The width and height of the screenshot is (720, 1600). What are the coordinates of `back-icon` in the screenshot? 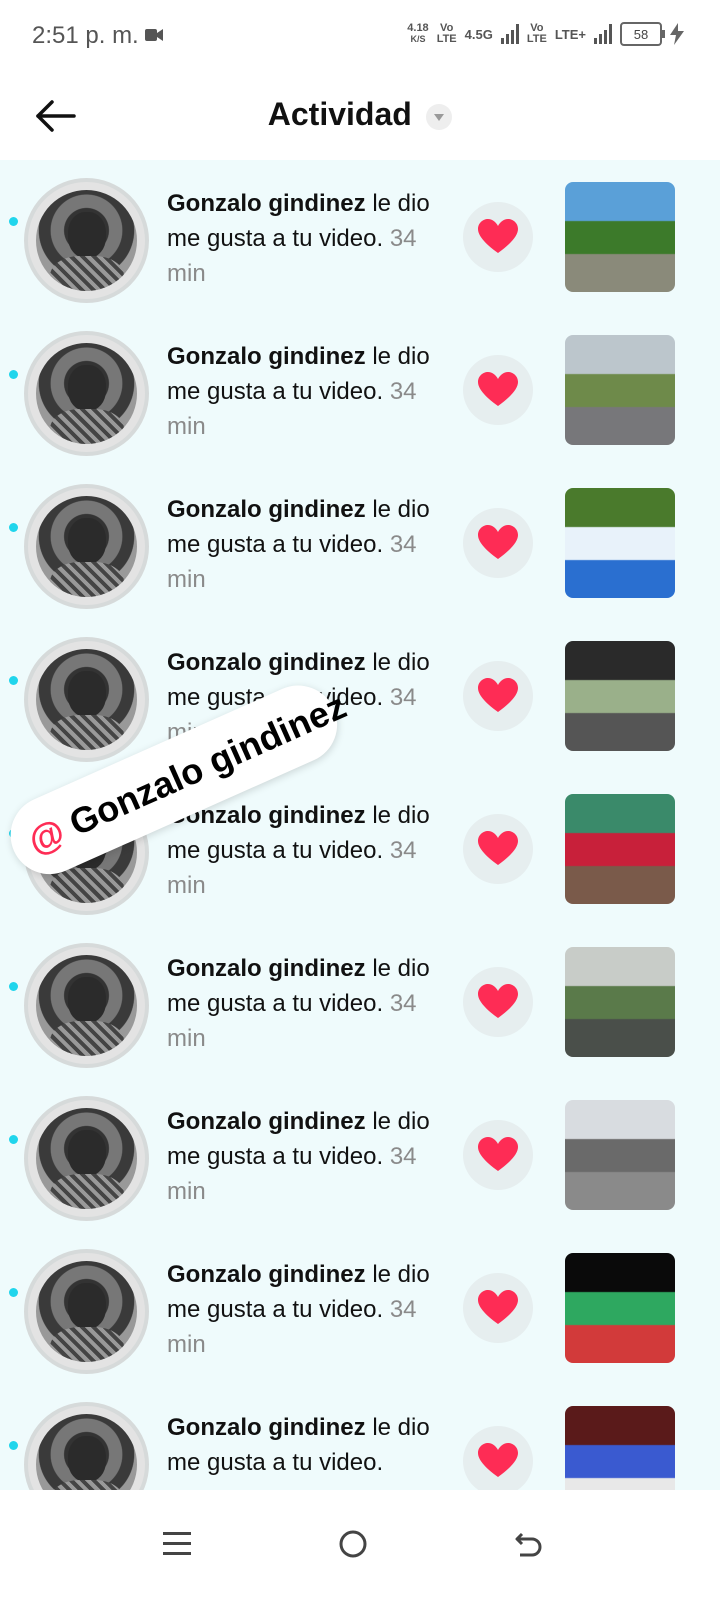 It's located at (528, 1544).